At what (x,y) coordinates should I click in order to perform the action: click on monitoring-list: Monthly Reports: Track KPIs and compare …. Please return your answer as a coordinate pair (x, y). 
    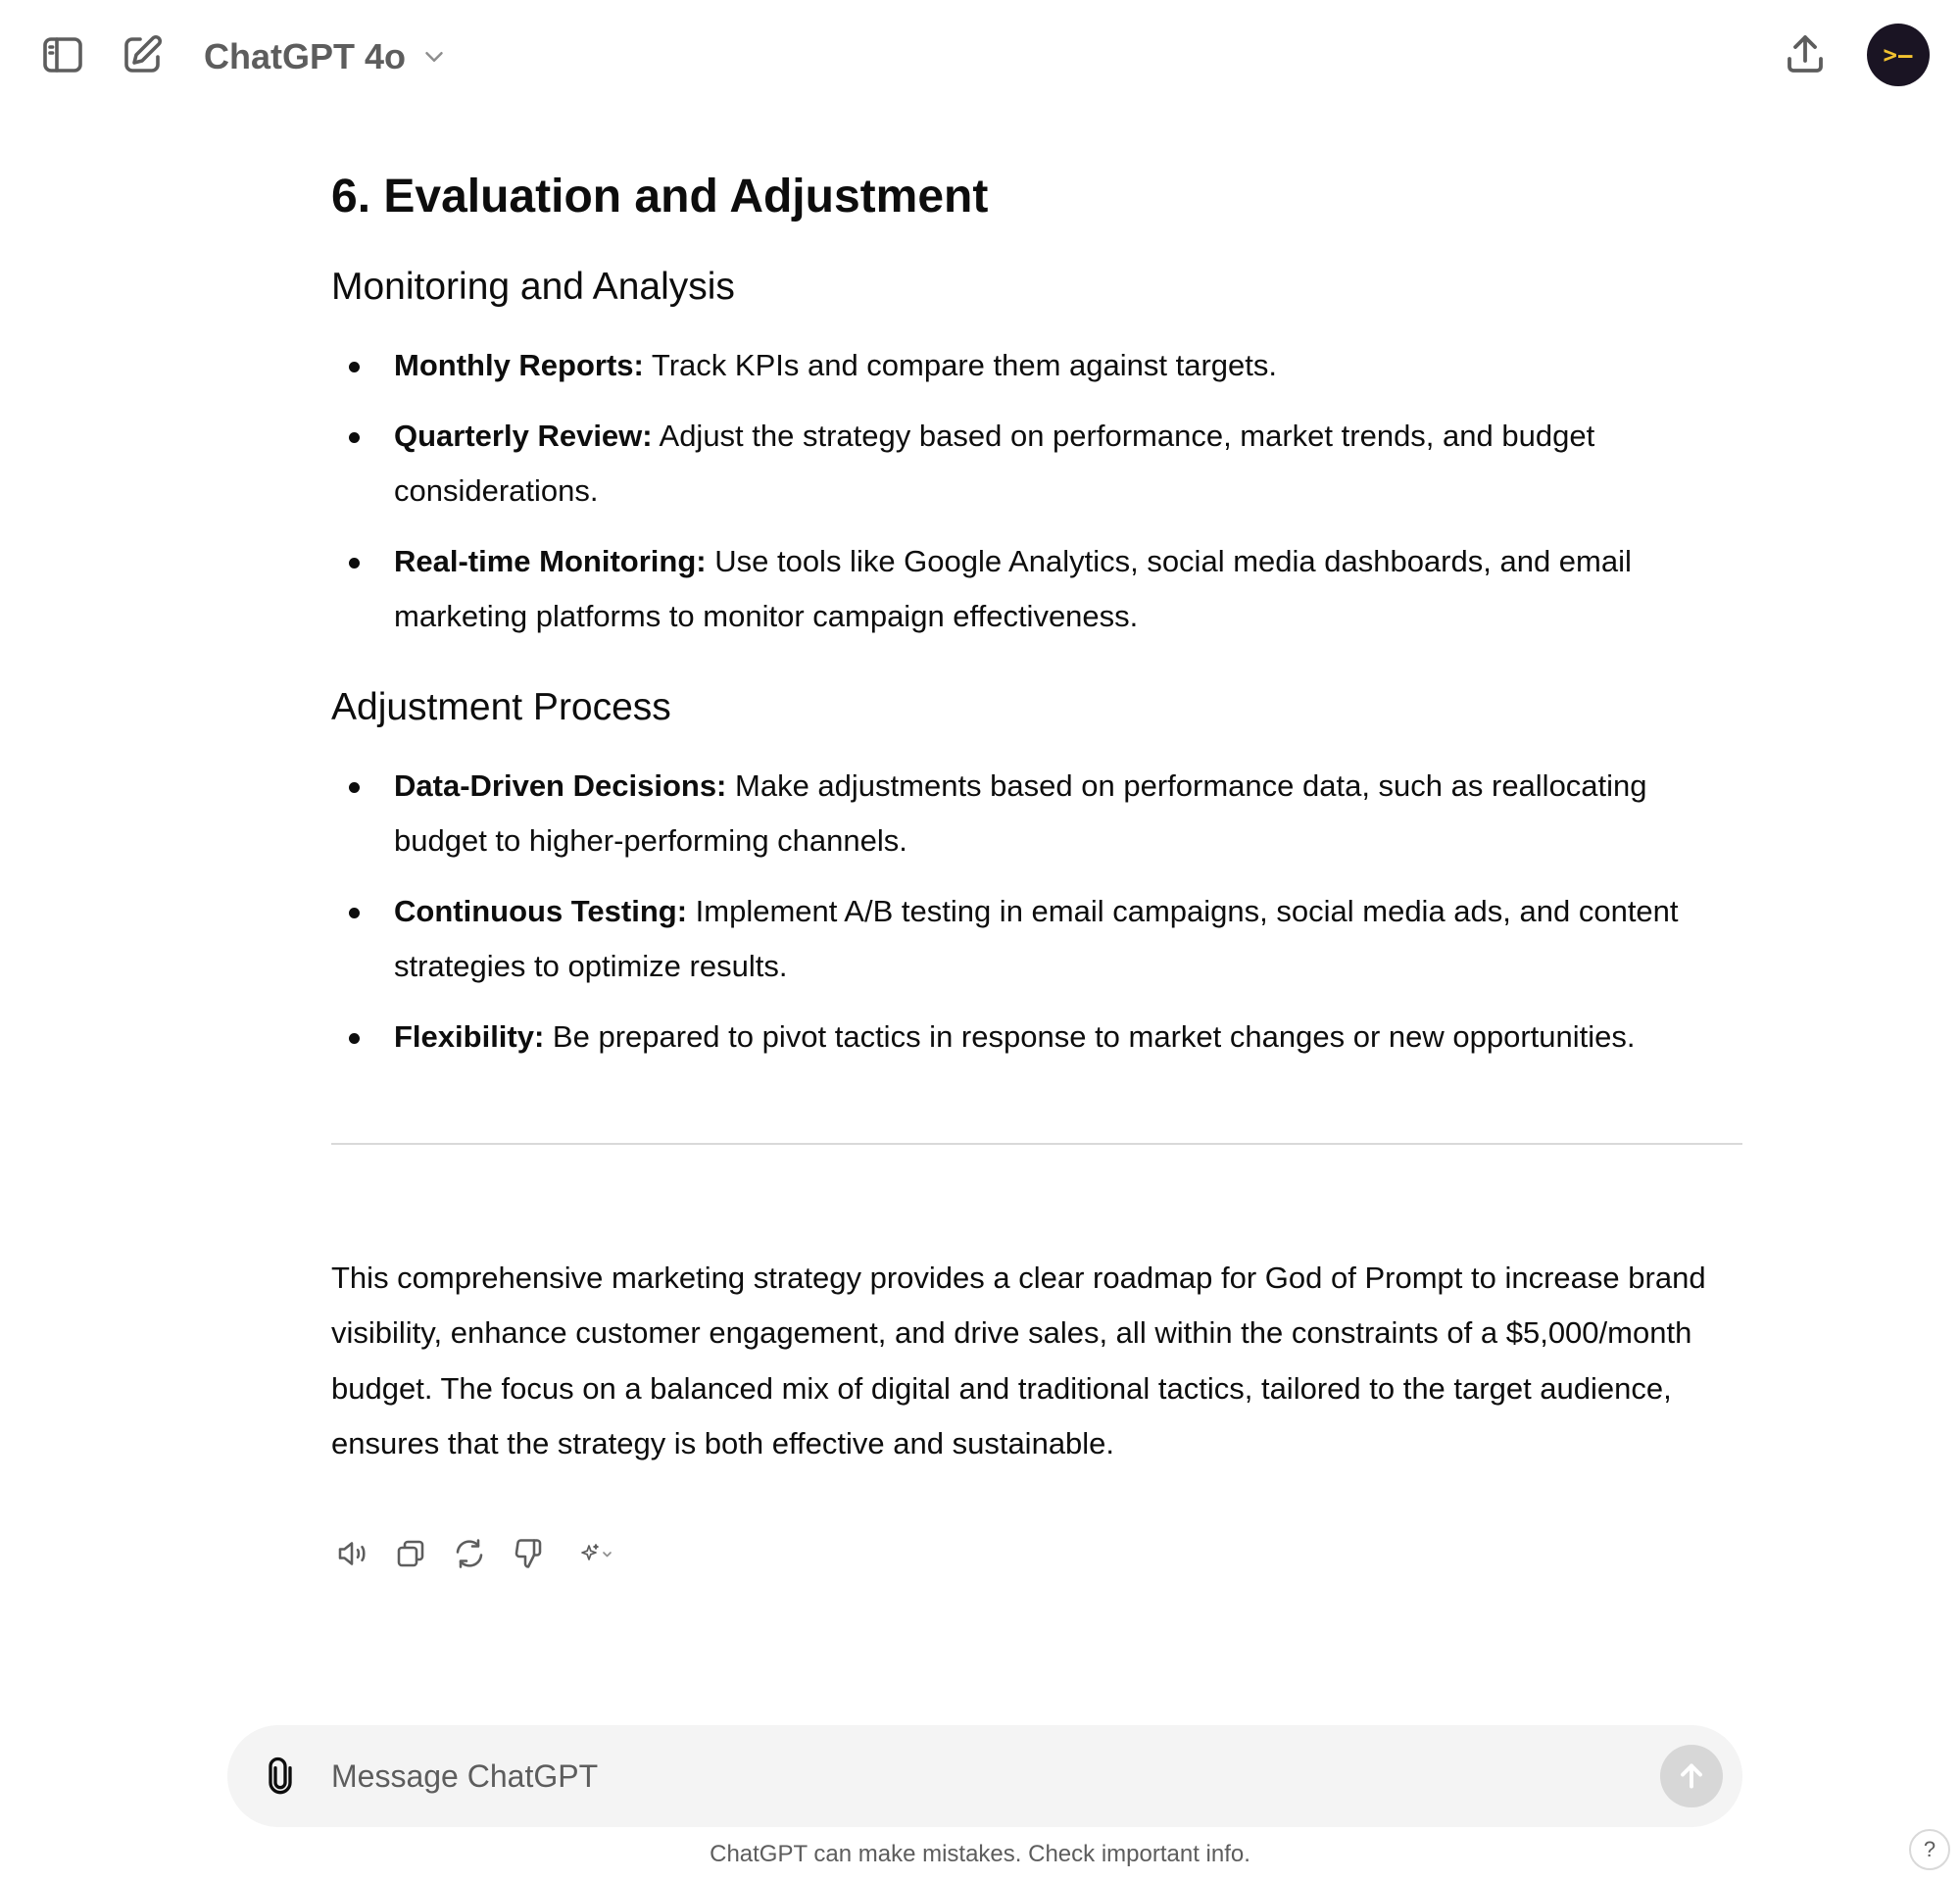
    Looking at the image, I should click on (1036, 491).